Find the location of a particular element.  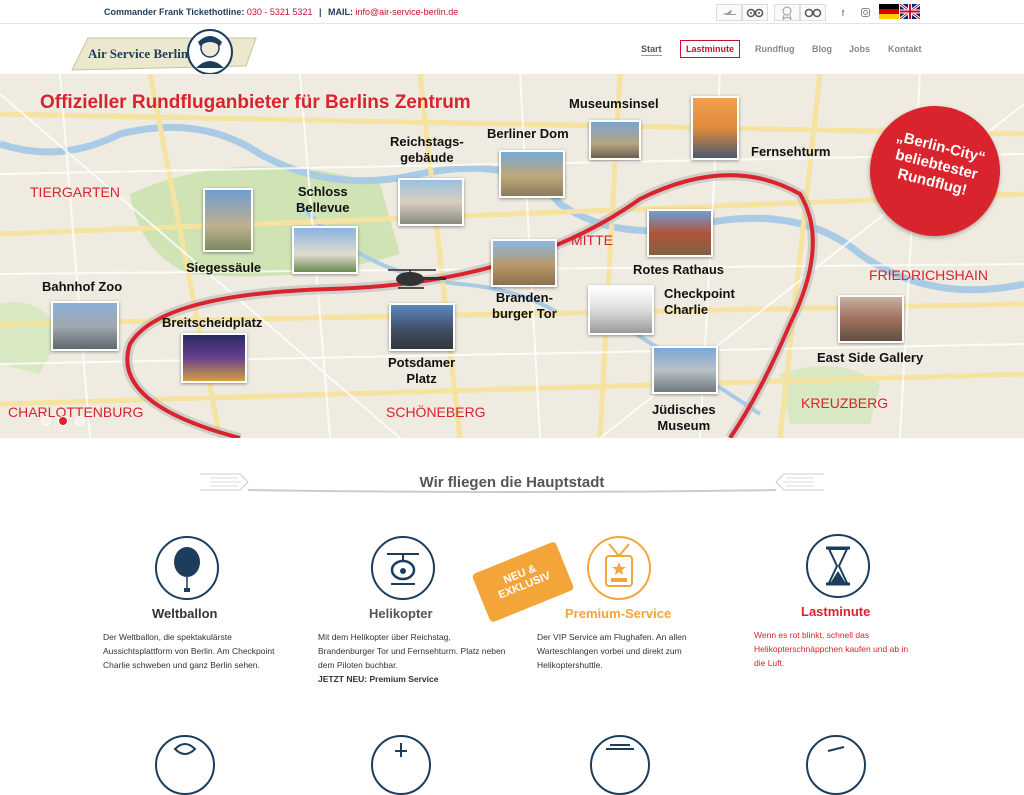

brandenburger-tor-photo is located at coordinates (524, 263).